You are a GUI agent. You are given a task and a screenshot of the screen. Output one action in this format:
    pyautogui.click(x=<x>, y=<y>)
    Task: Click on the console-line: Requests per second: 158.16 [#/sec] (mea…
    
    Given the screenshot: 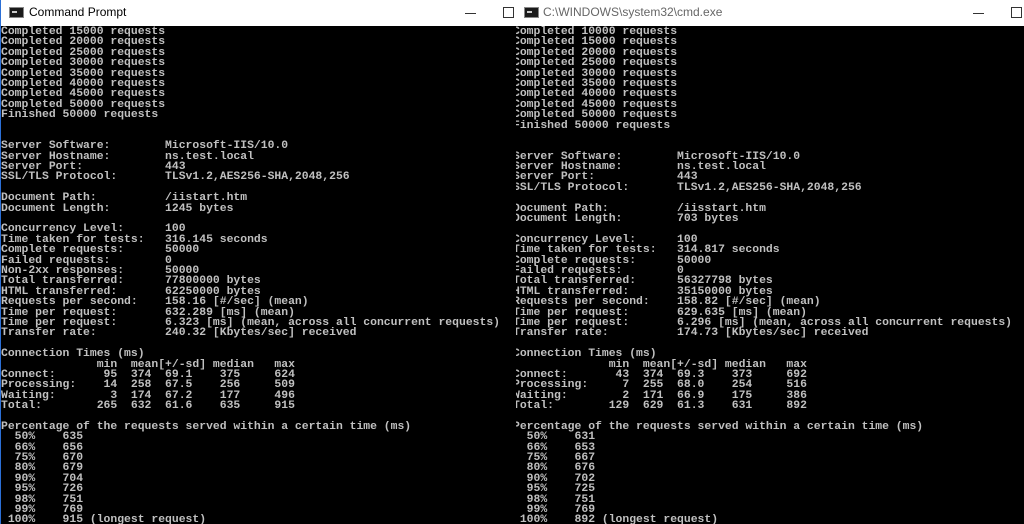 What is the action you would take?
    pyautogui.click(x=155, y=302)
    